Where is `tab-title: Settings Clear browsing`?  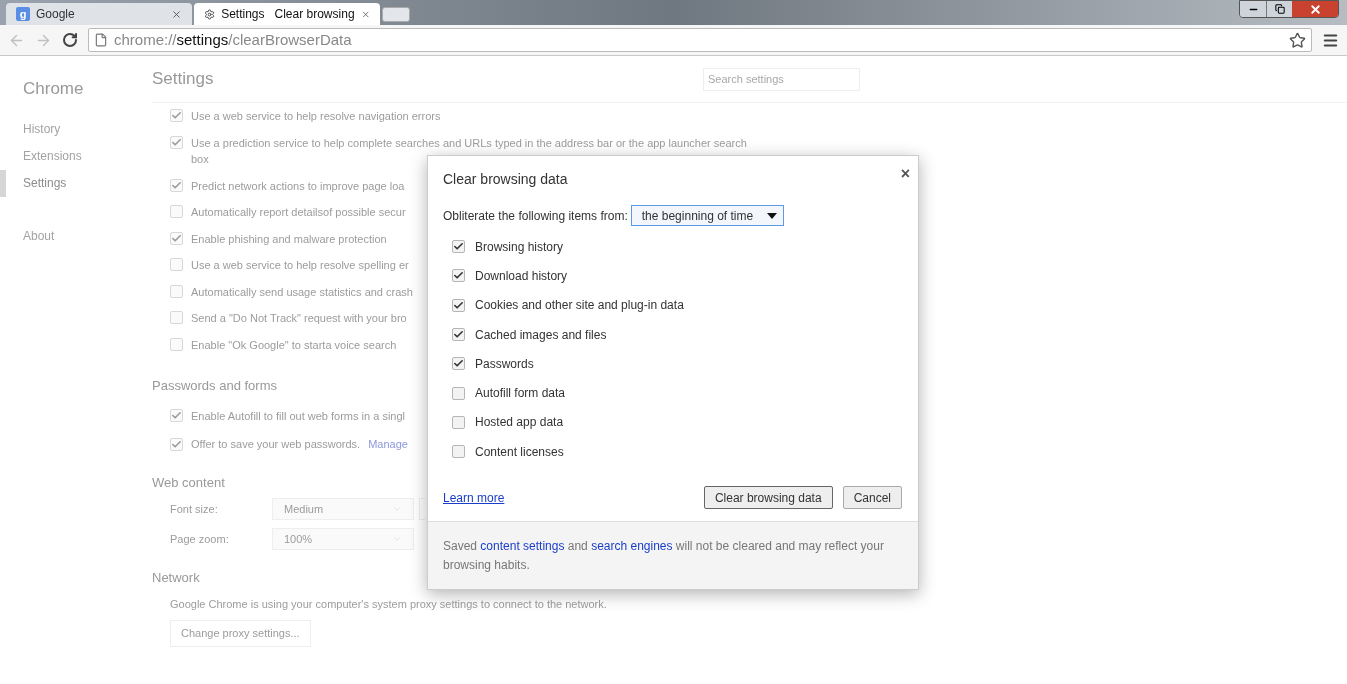
tab-title: Settings Clear browsing is located at coordinates (288, 14).